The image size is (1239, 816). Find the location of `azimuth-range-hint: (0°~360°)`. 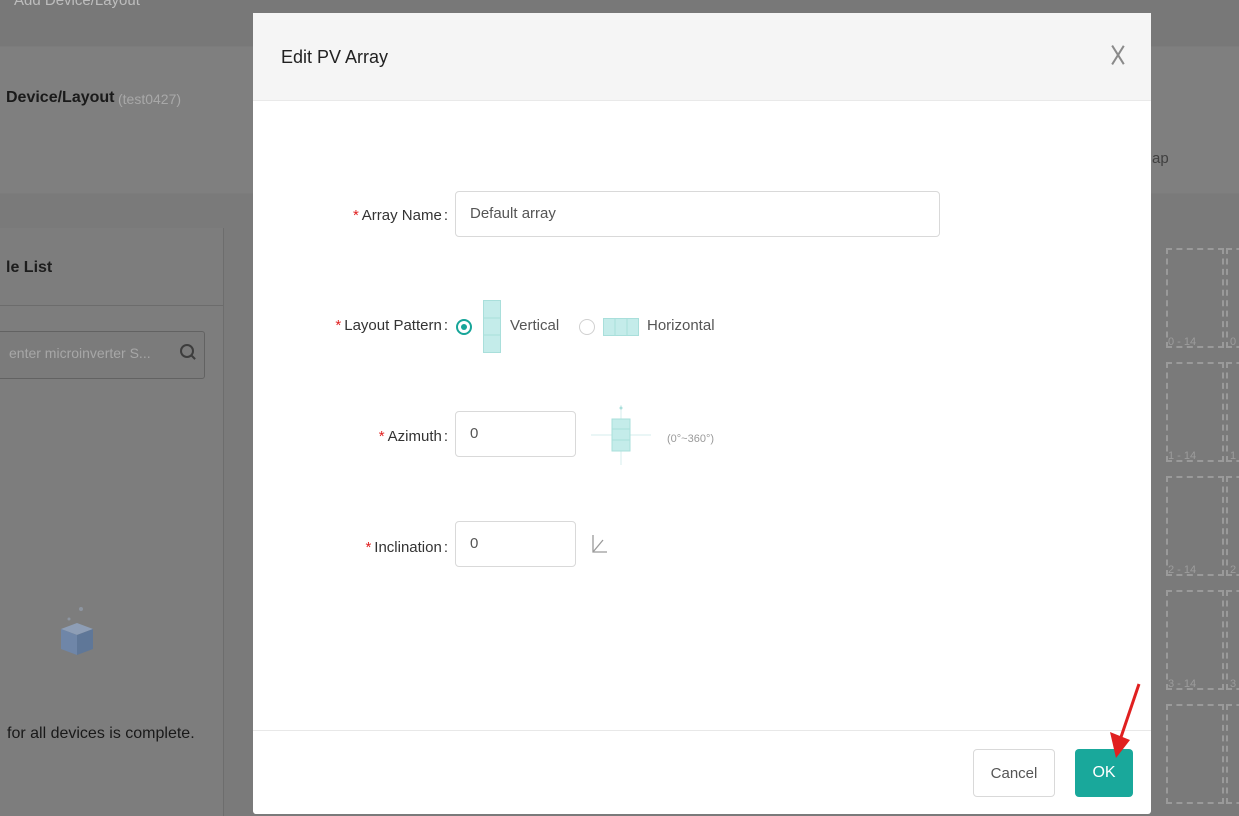

azimuth-range-hint: (0°~360°) is located at coordinates (691, 439).